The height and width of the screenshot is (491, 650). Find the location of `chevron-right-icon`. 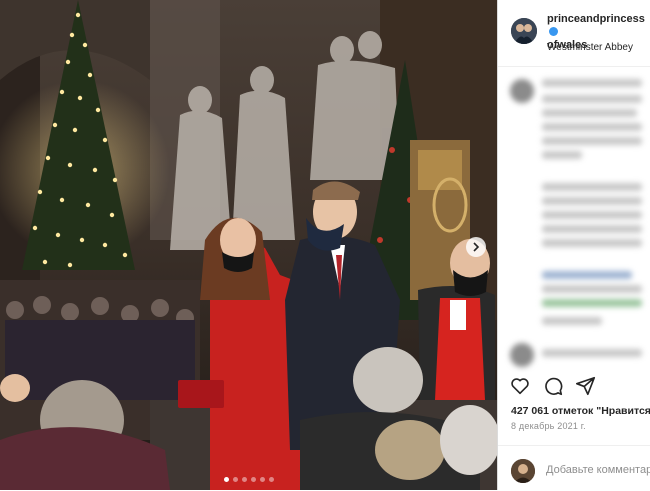

chevron-right-icon is located at coordinates (476, 247).